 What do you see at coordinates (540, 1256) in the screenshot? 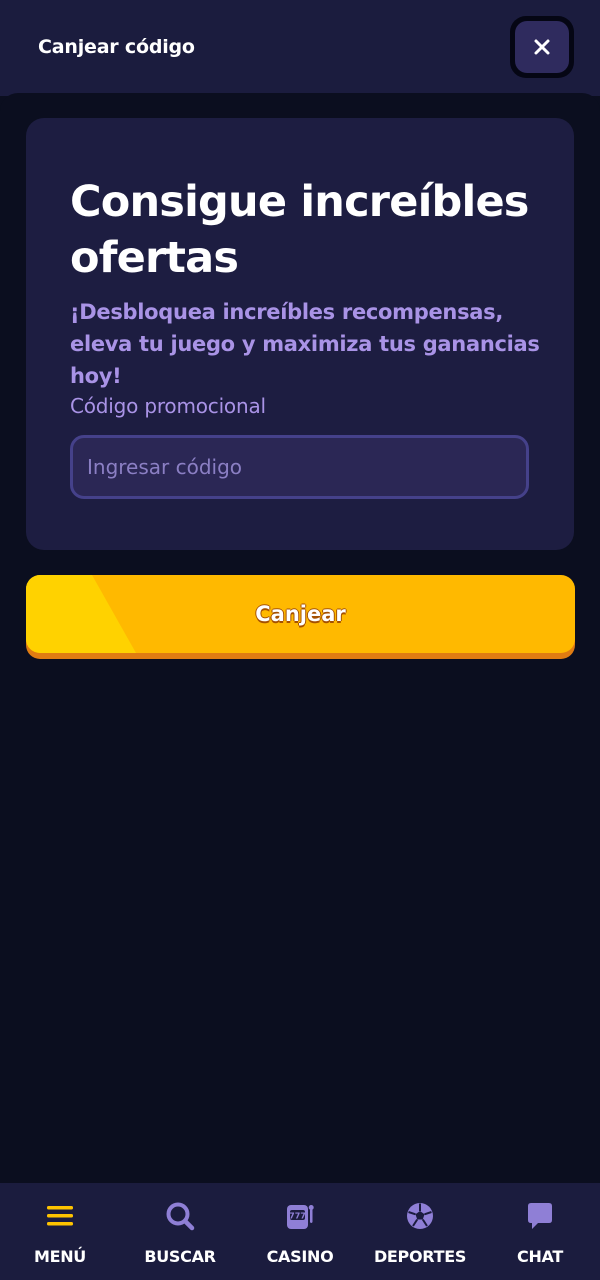
I see `nav-label-chat: CHAT` at bounding box center [540, 1256].